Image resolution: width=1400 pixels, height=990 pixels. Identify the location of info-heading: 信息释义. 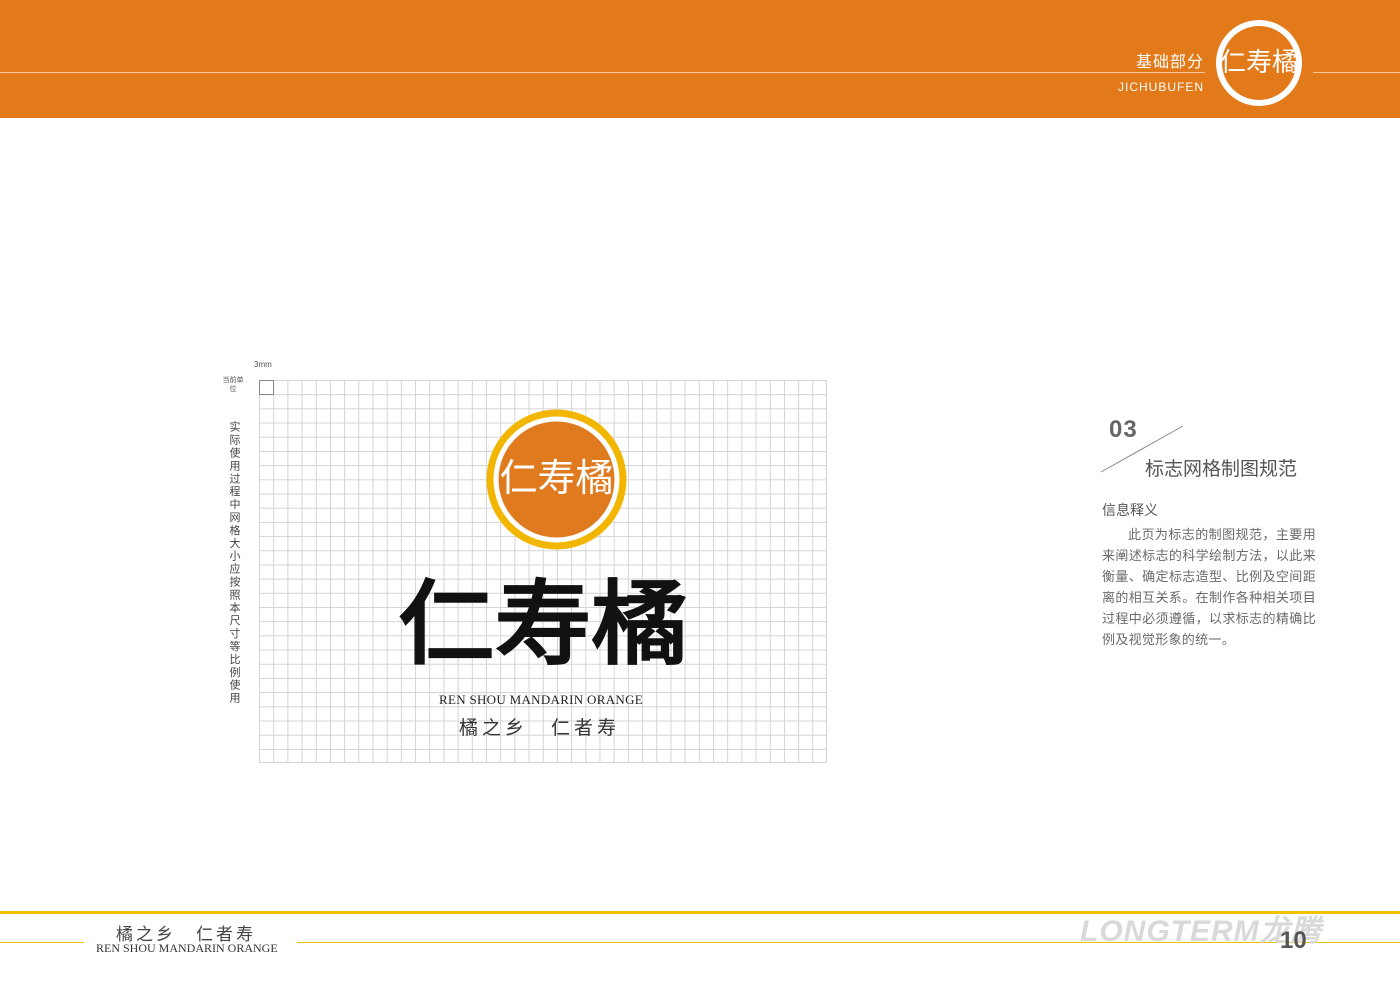
(1130, 511).